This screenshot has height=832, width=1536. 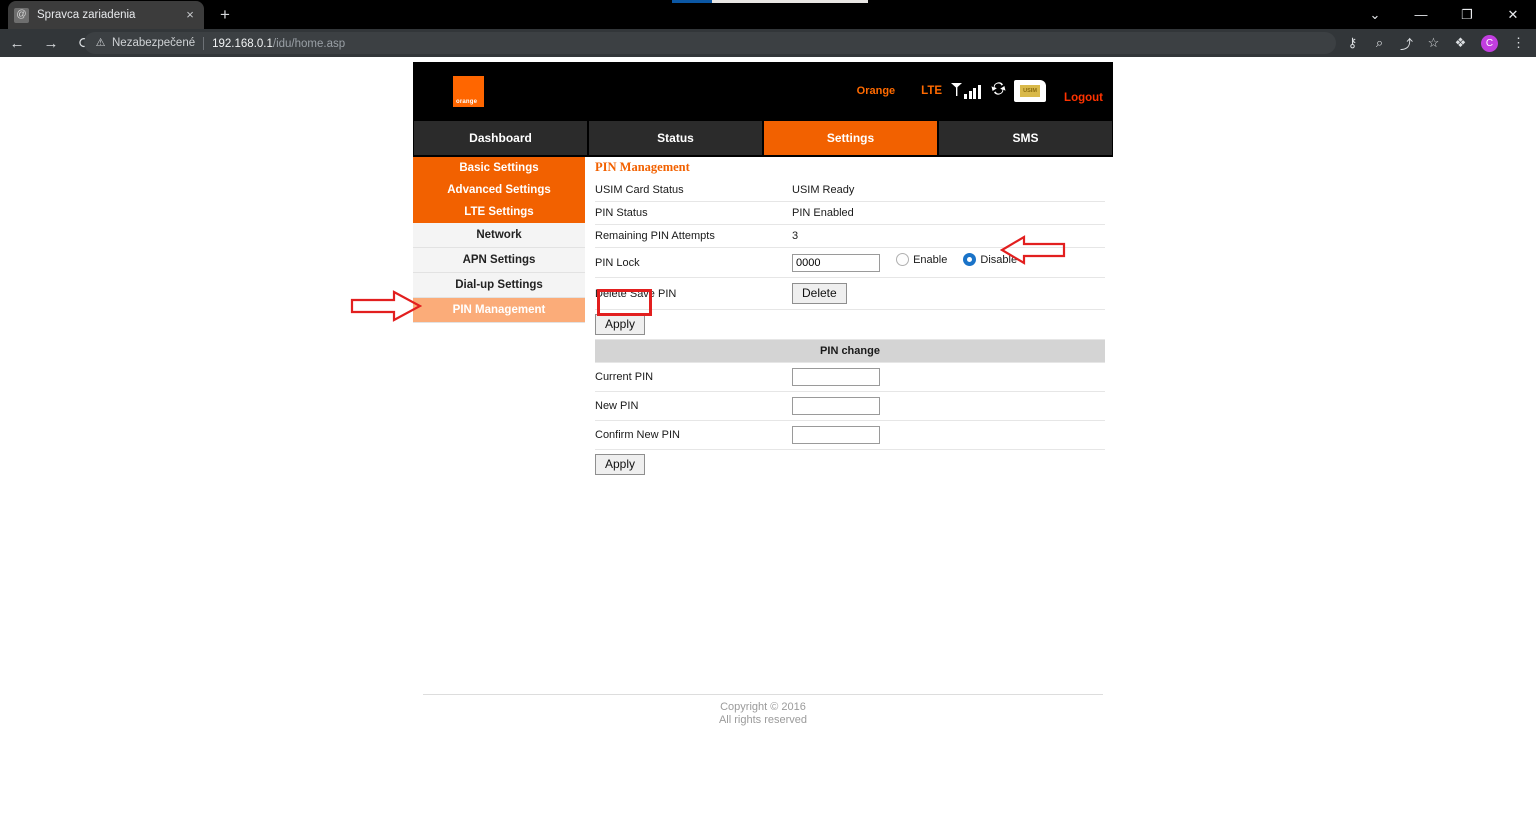 I want to click on table-row: Confirm New PIN, so click(x=850, y=435).